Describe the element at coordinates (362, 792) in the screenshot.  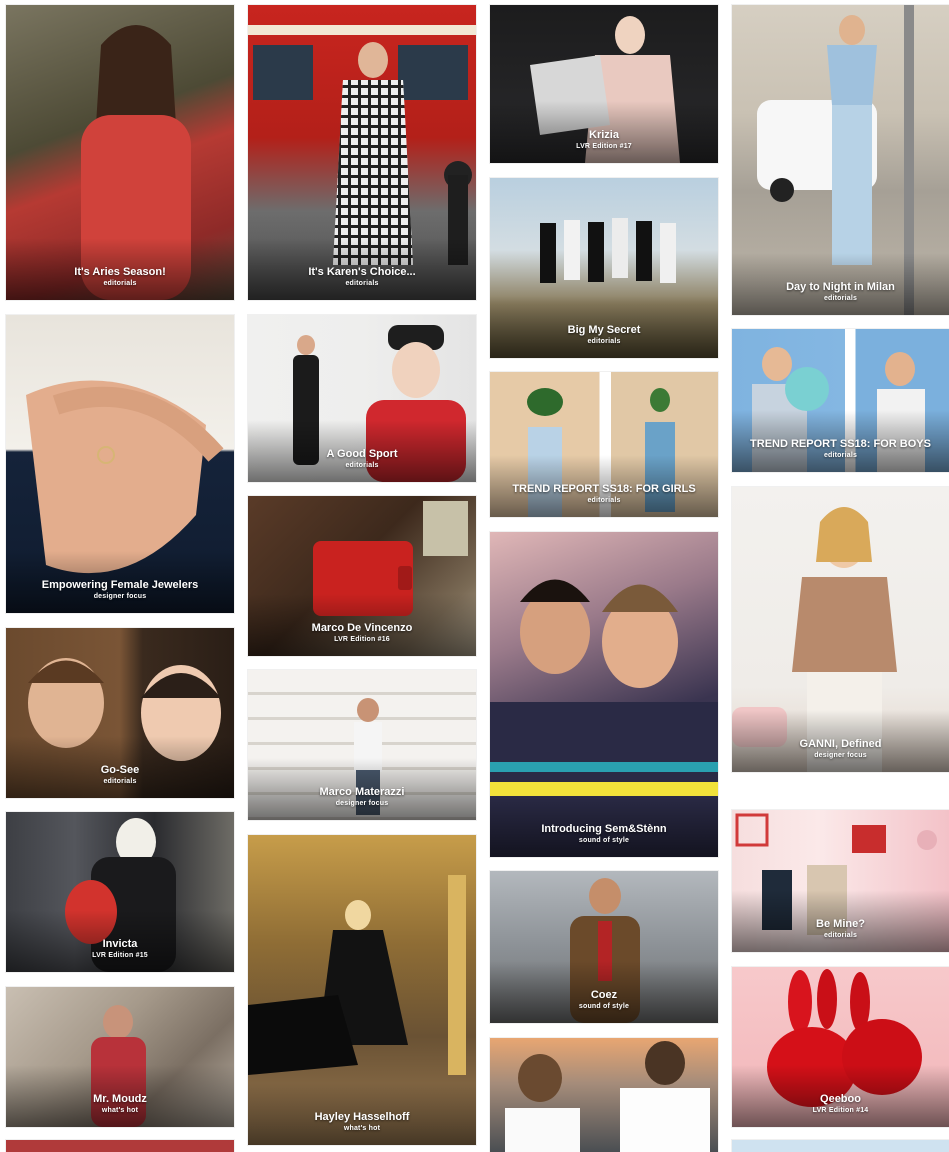
I see `card-title: Marco Materazzi` at that location.